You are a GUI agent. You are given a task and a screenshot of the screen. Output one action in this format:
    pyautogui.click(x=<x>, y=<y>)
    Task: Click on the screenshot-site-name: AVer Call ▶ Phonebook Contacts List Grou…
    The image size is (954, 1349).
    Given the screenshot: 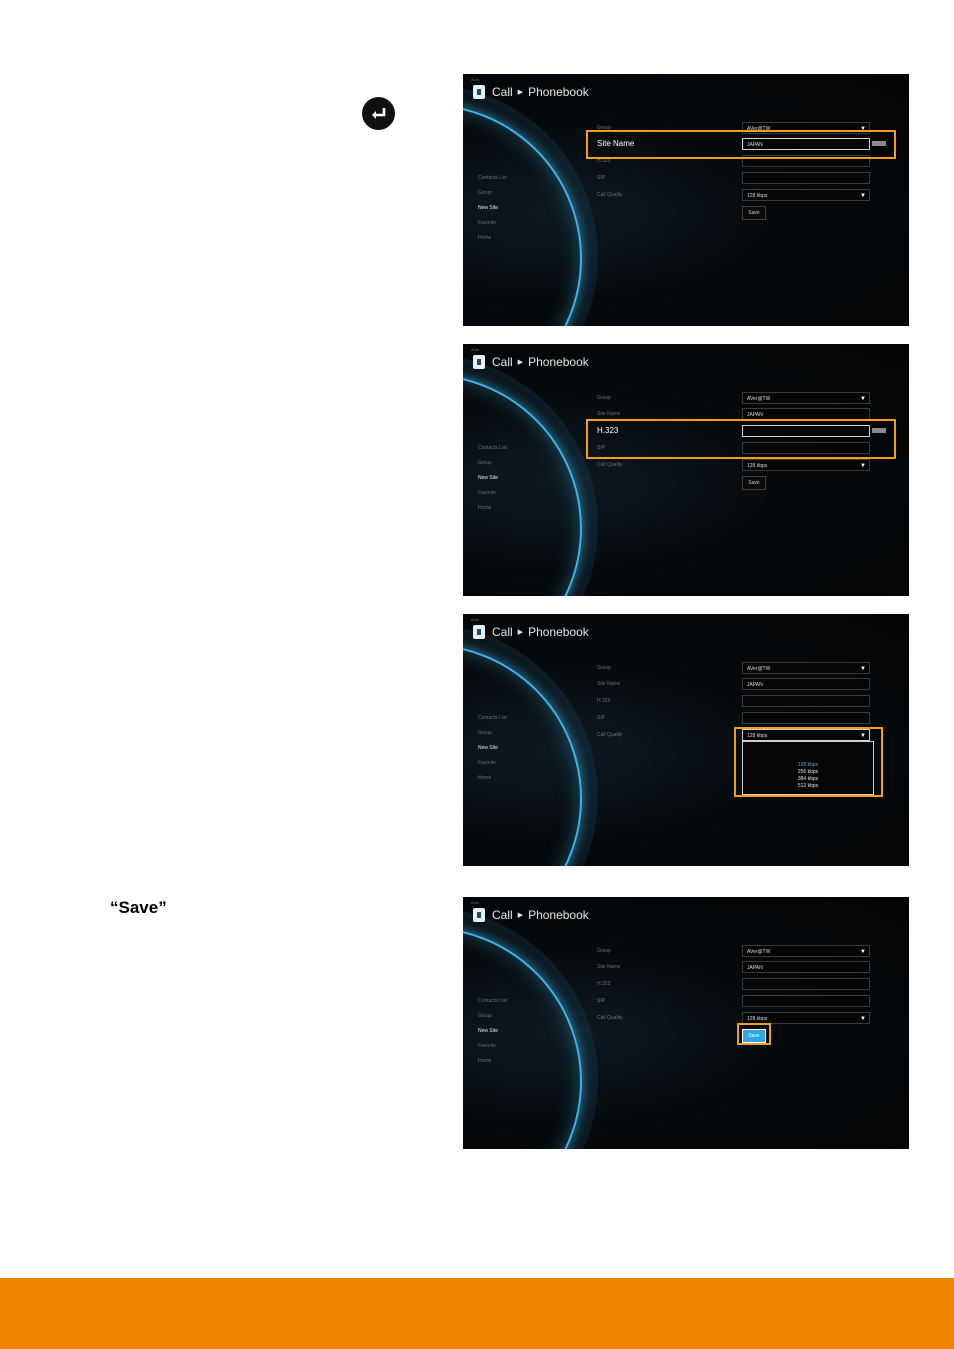 What is the action you would take?
    pyautogui.click(x=686, y=200)
    